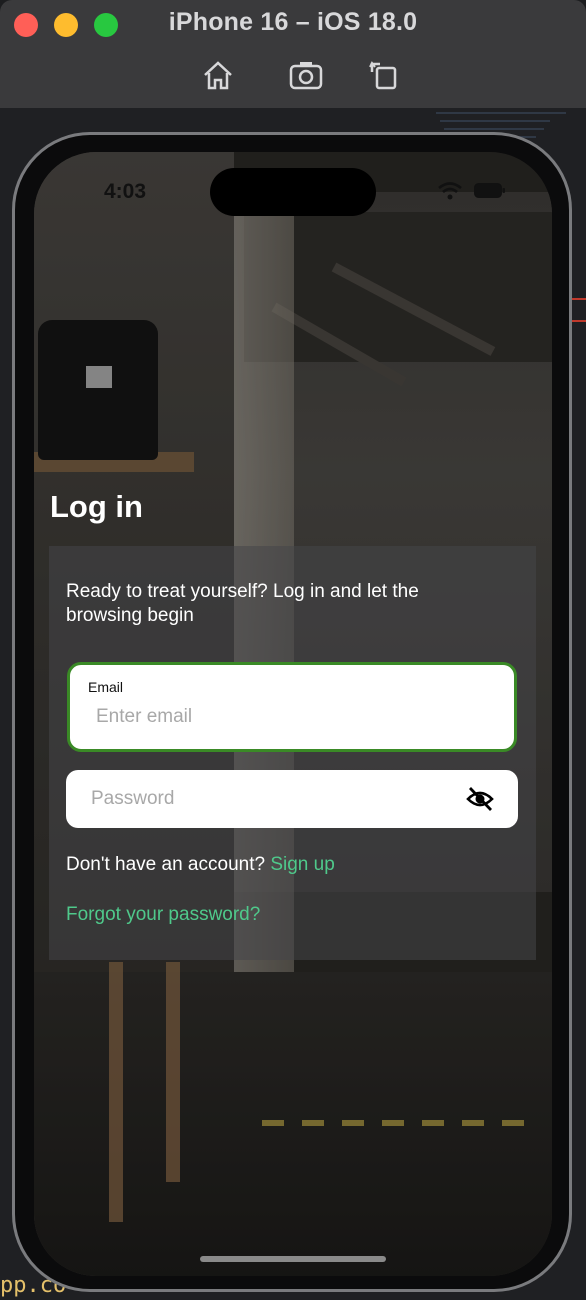  What do you see at coordinates (306, 75) in the screenshot?
I see `screenshot-icon` at bounding box center [306, 75].